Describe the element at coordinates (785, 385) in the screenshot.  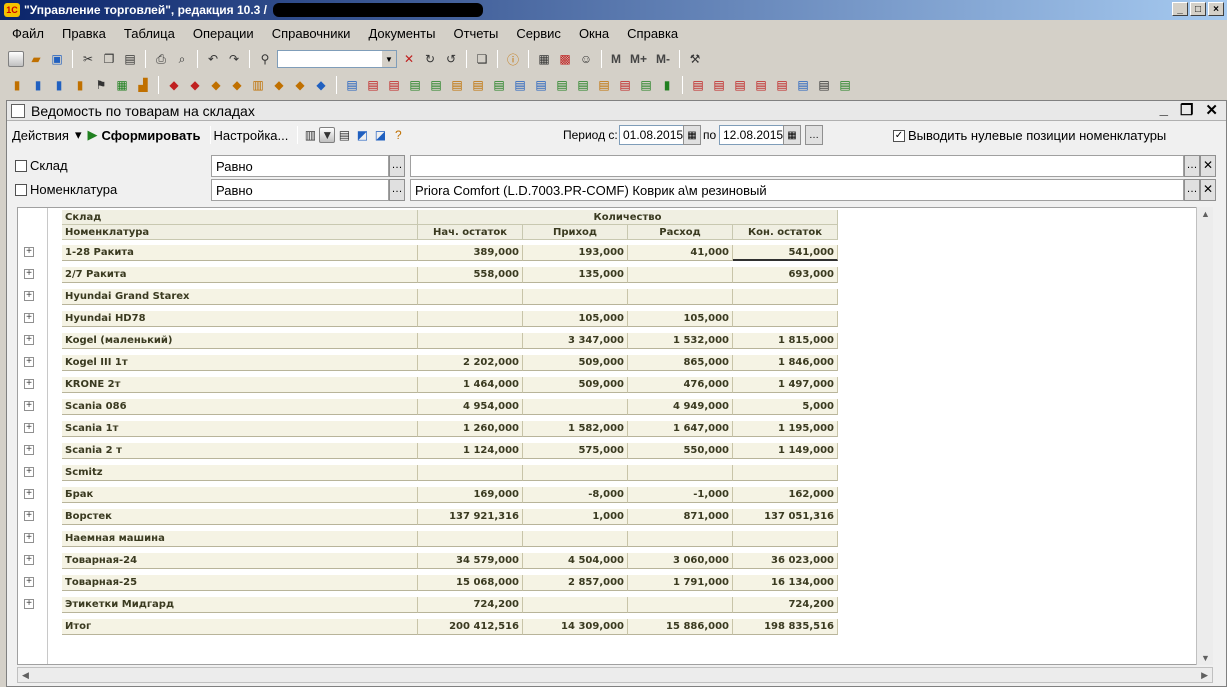
I see `row-end-balance-cell: 1 497,000` at that location.